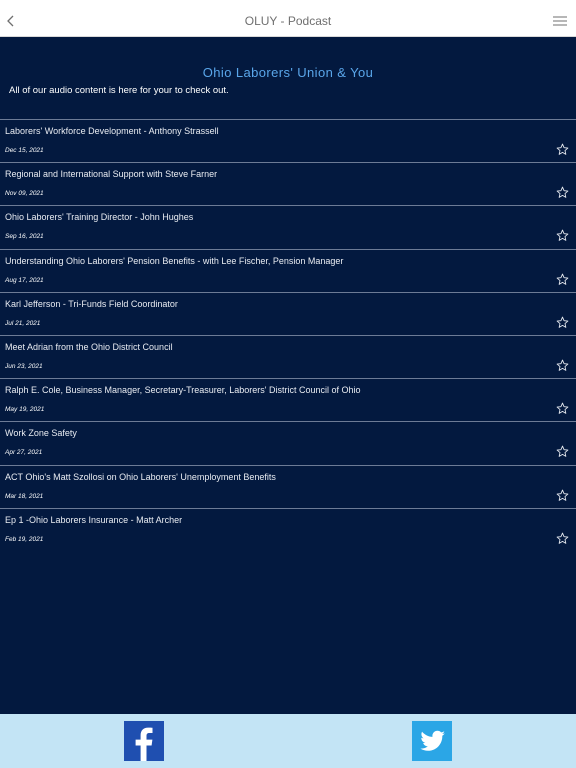  I want to click on top-navigation-bar: OLUY - Podcast, so click(288, 18).